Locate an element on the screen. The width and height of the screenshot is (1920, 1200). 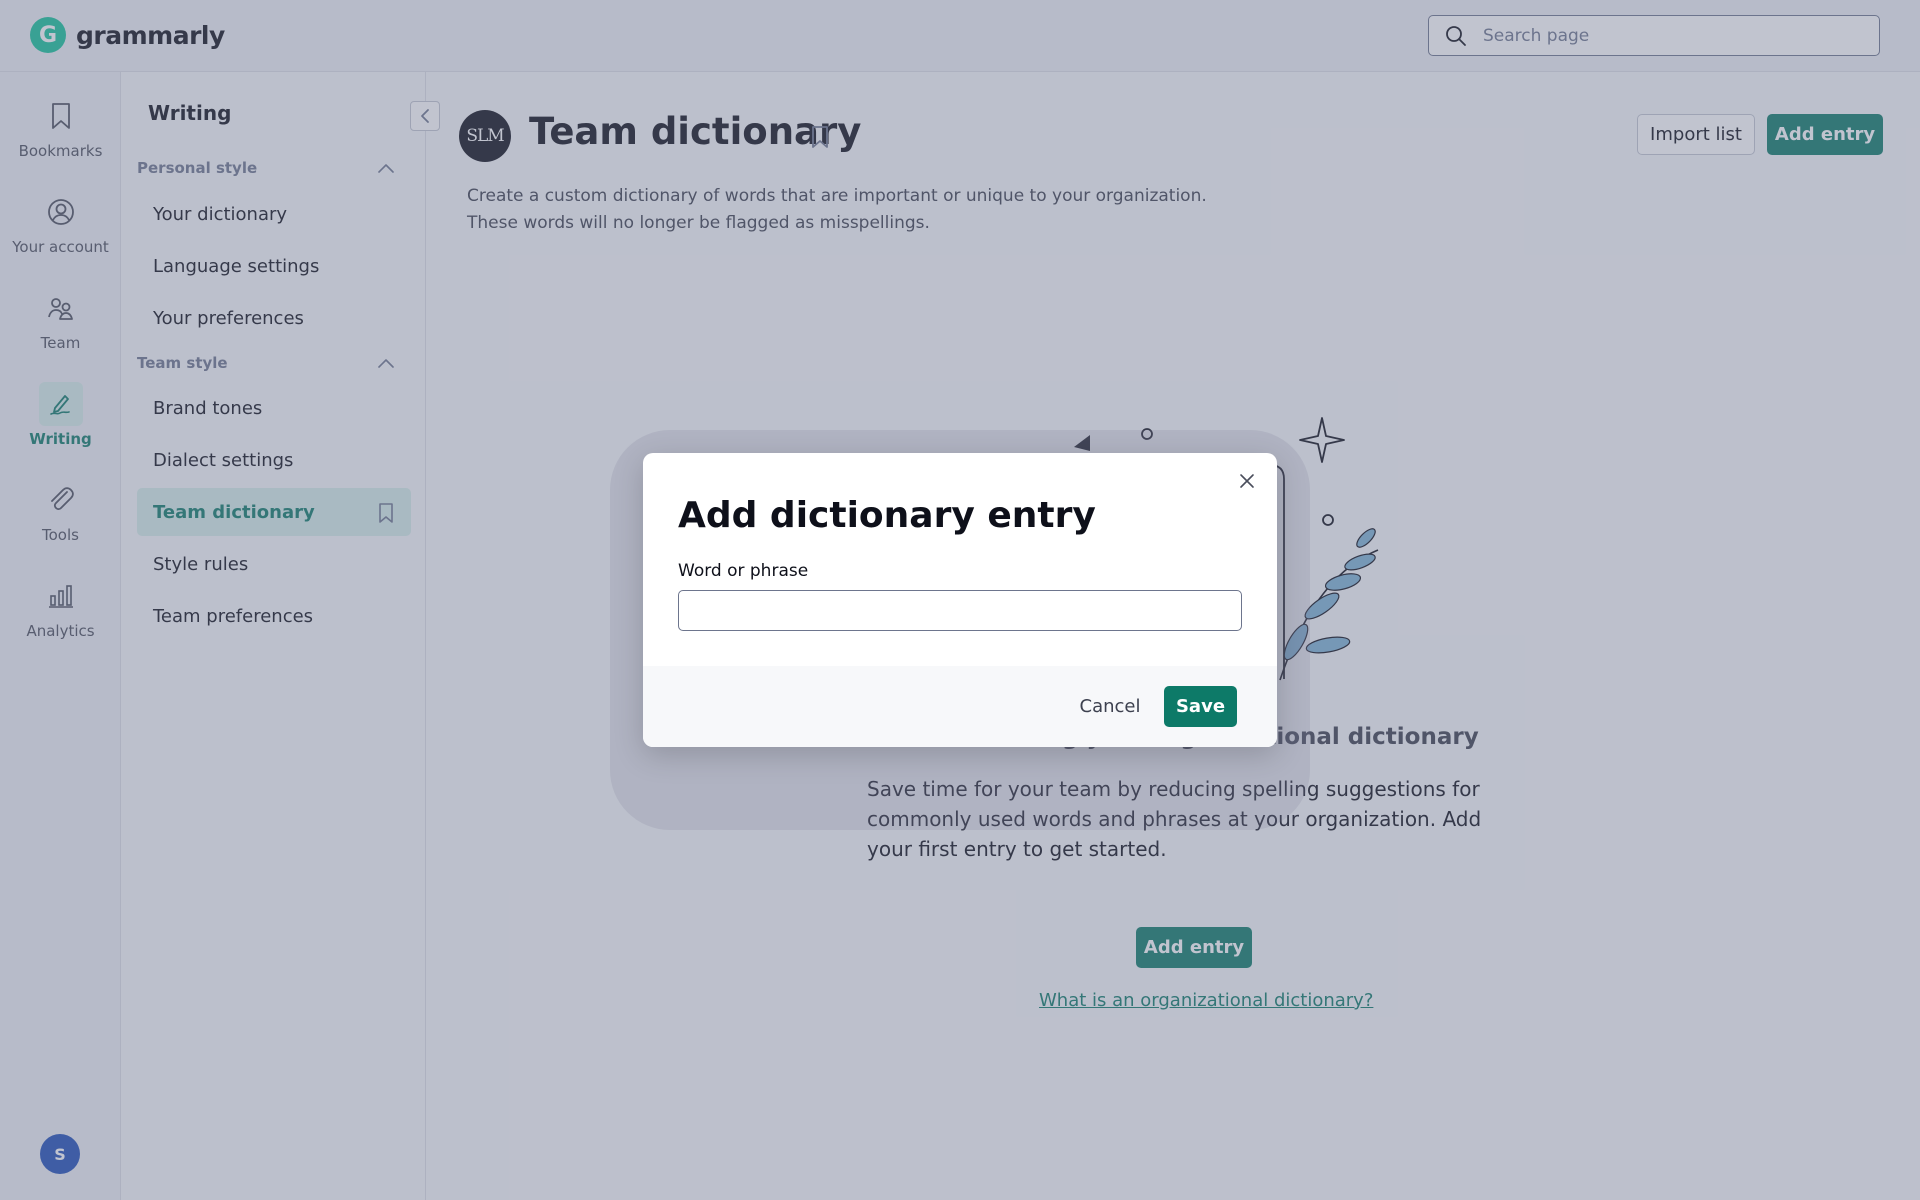
close-dialog-button is located at coordinates (1247, 481).